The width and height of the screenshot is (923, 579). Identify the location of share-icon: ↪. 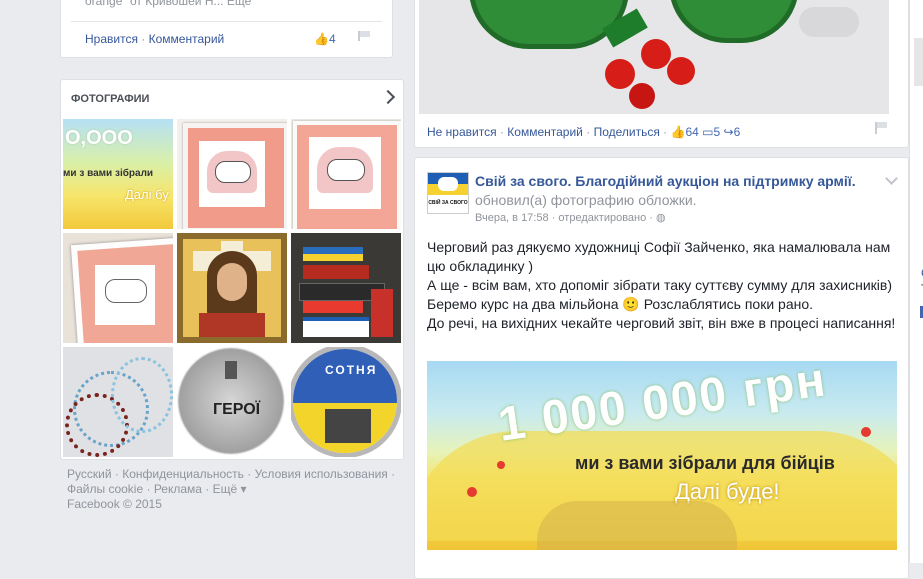
(728, 132).